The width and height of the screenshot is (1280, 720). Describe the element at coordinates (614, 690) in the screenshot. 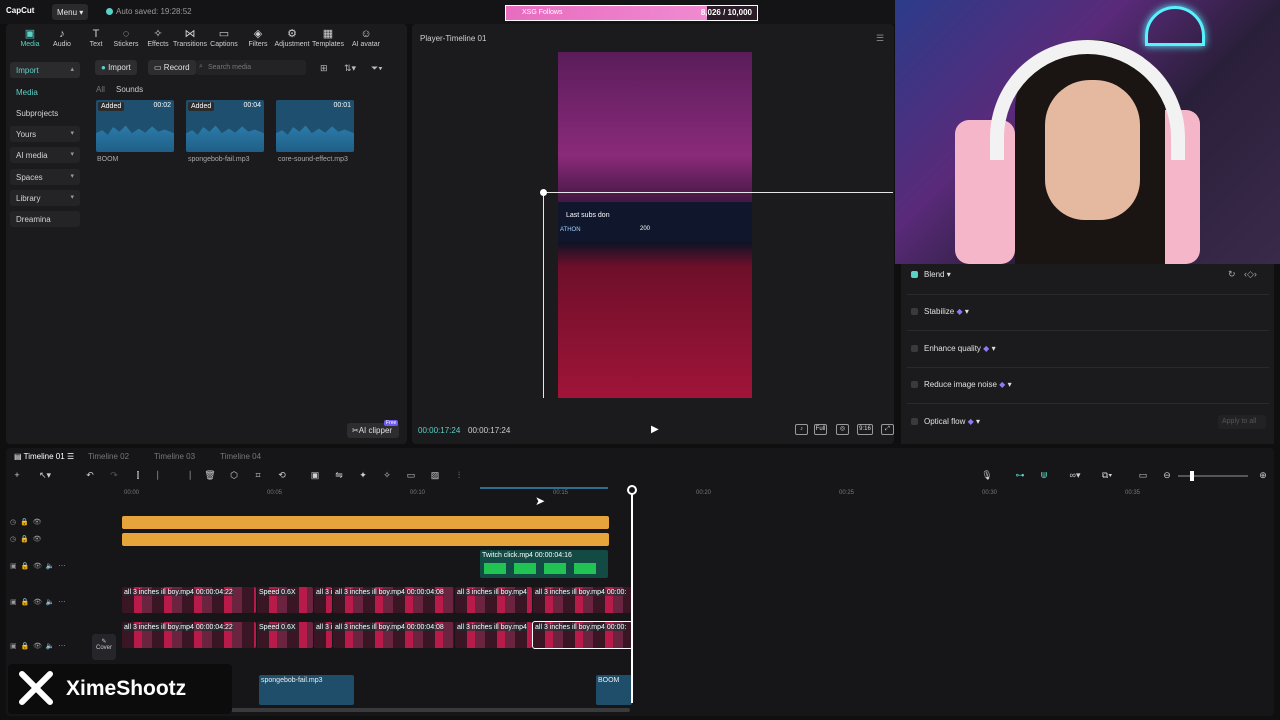

I see `audio-clip-boom: BOOM` at that location.